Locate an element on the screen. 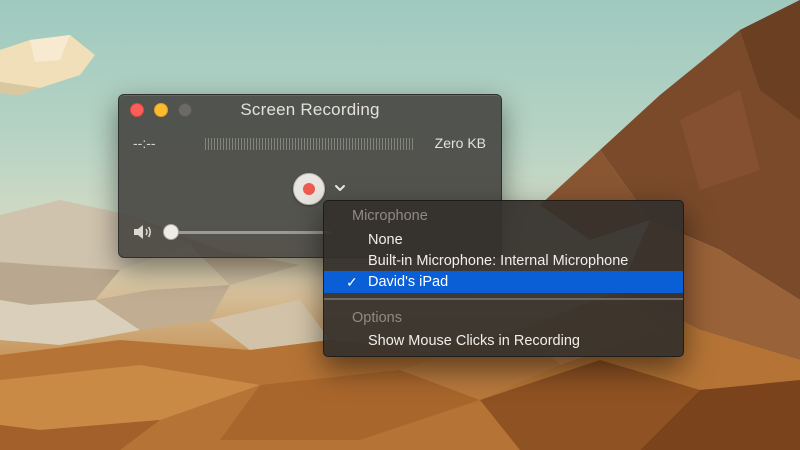 Image resolution: width=800 pixels, height=450 pixels. menu-divider is located at coordinates (503, 299).